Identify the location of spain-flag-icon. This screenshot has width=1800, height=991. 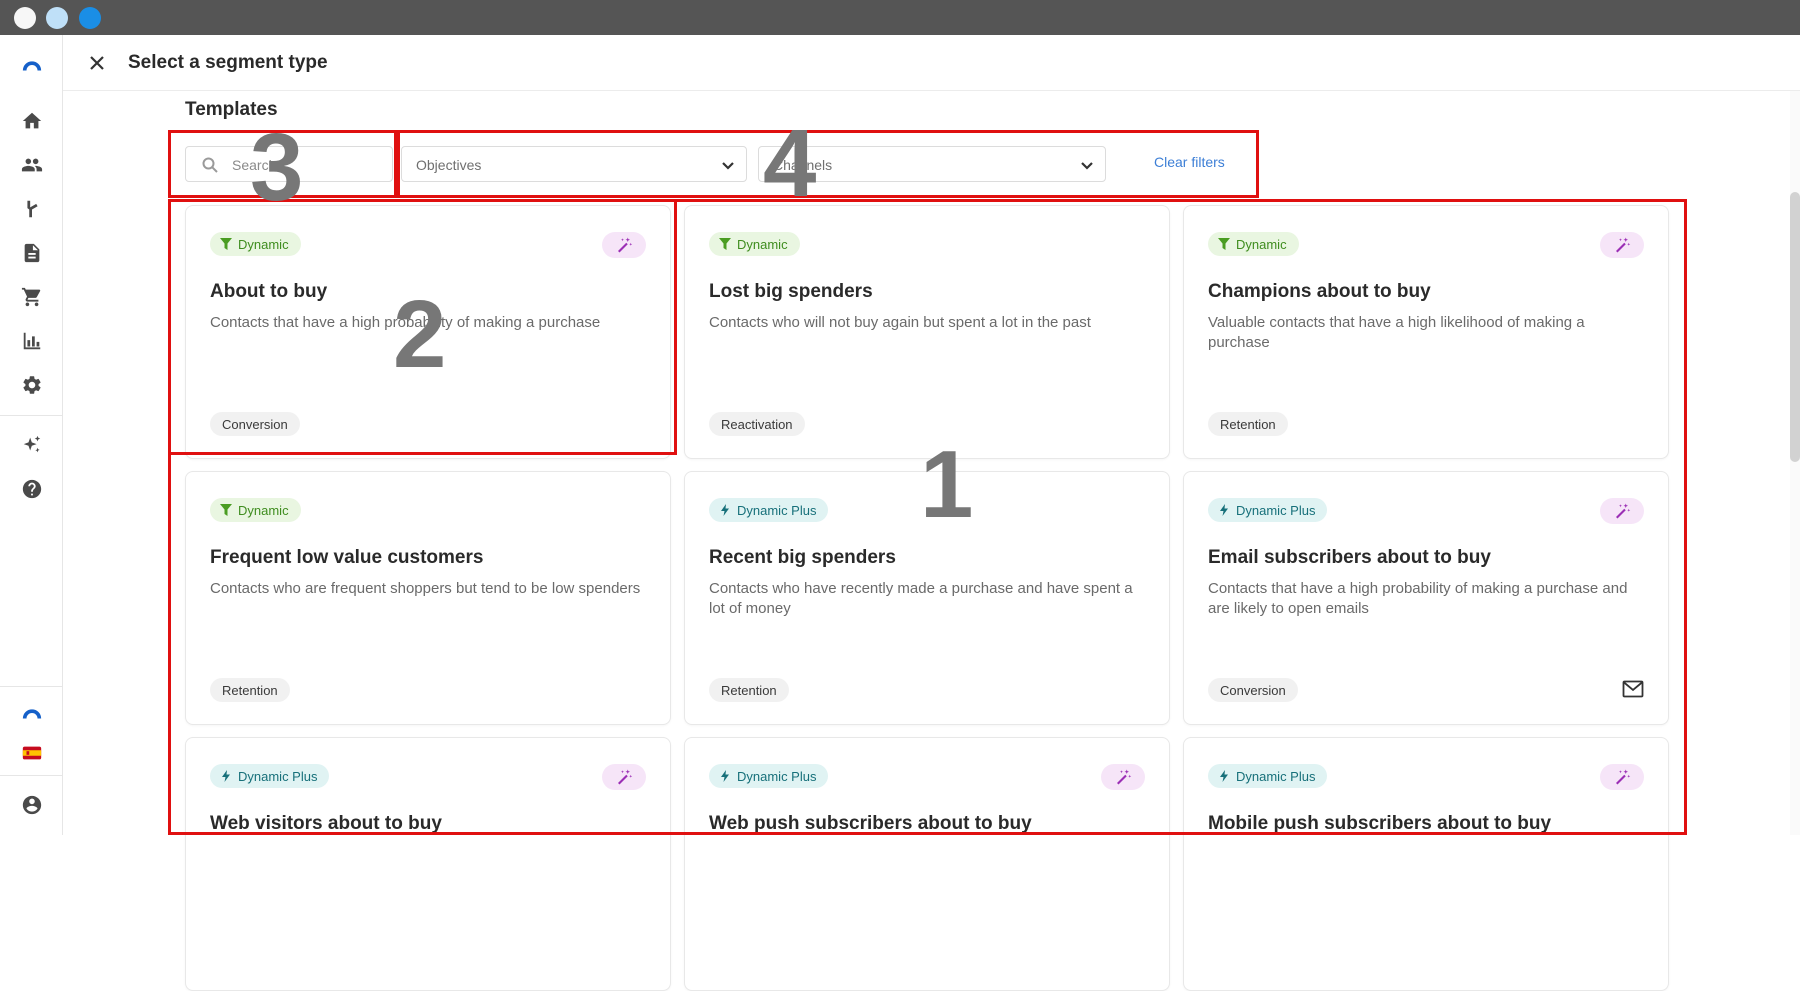
(32, 753).